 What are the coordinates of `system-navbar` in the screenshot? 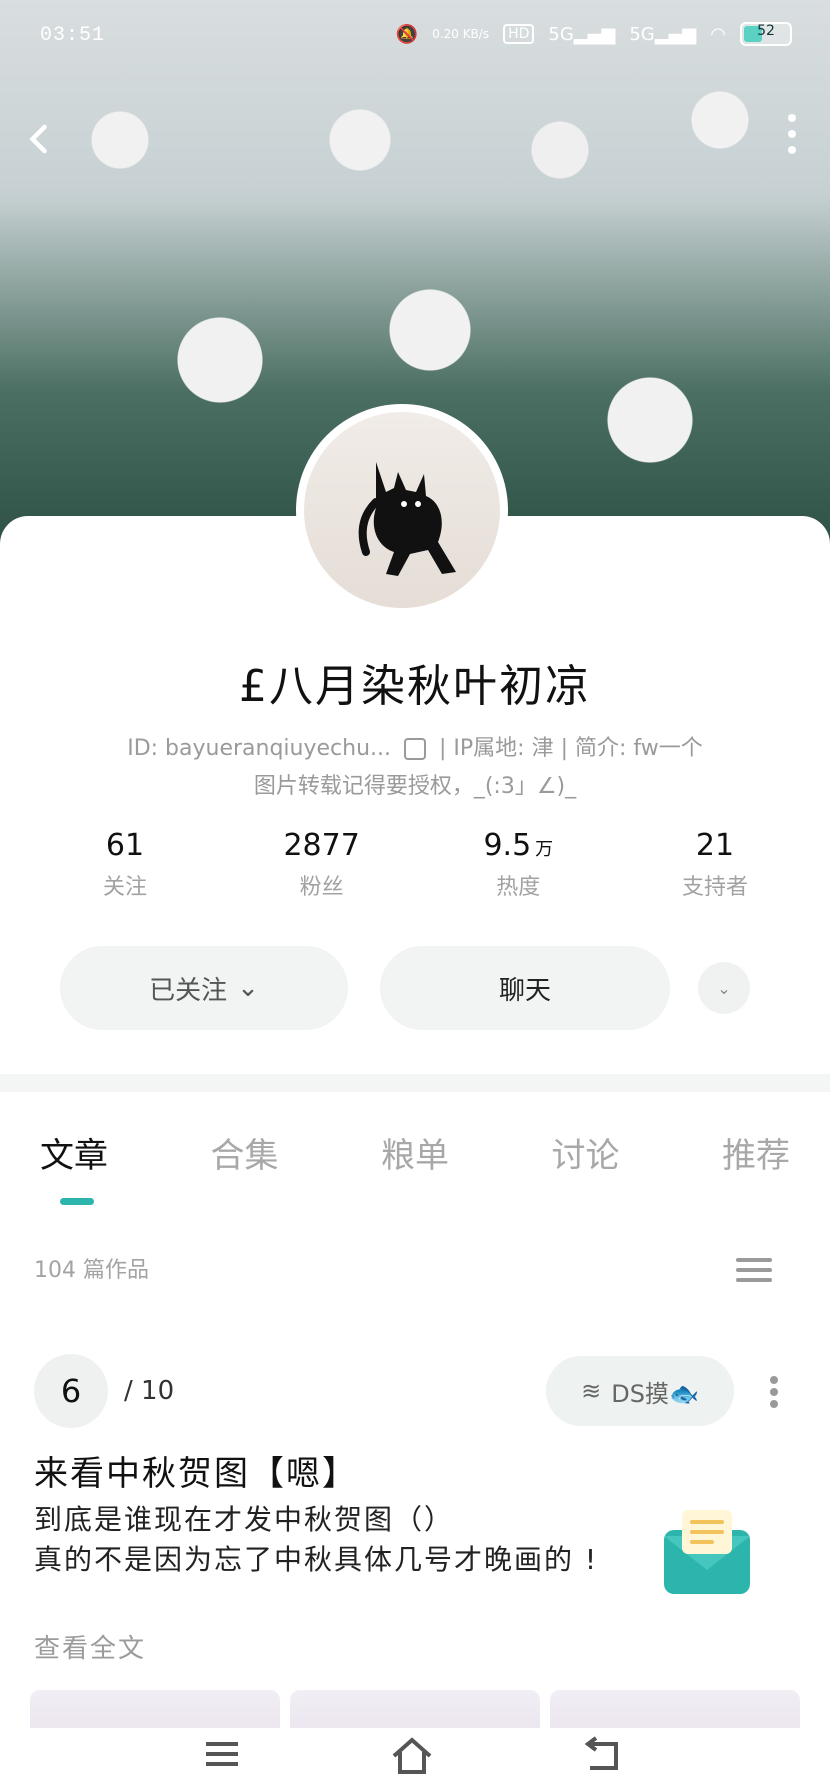 It's located at (415, 1760).